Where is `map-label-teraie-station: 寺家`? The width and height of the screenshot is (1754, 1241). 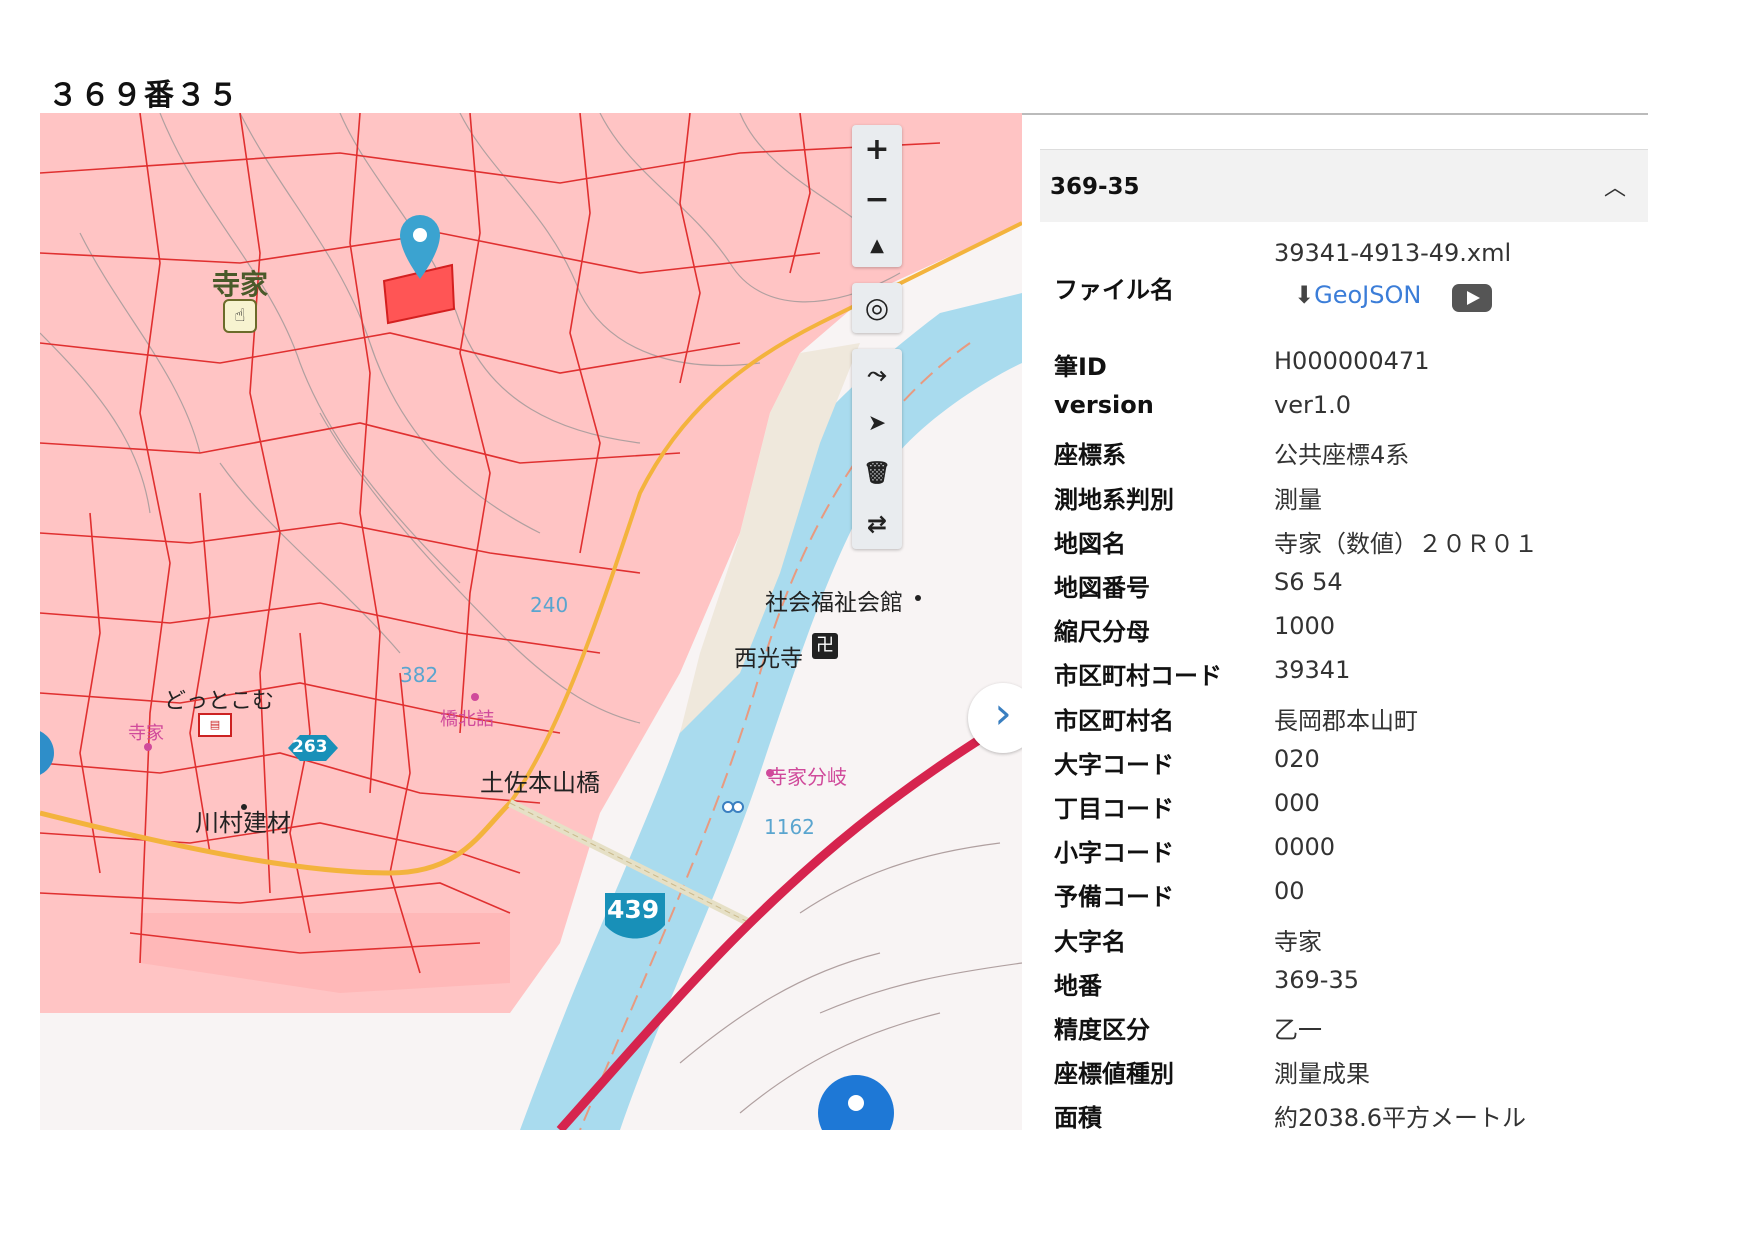 map-label-teraie-station: 寺家 is located at coordinates (146, 733).